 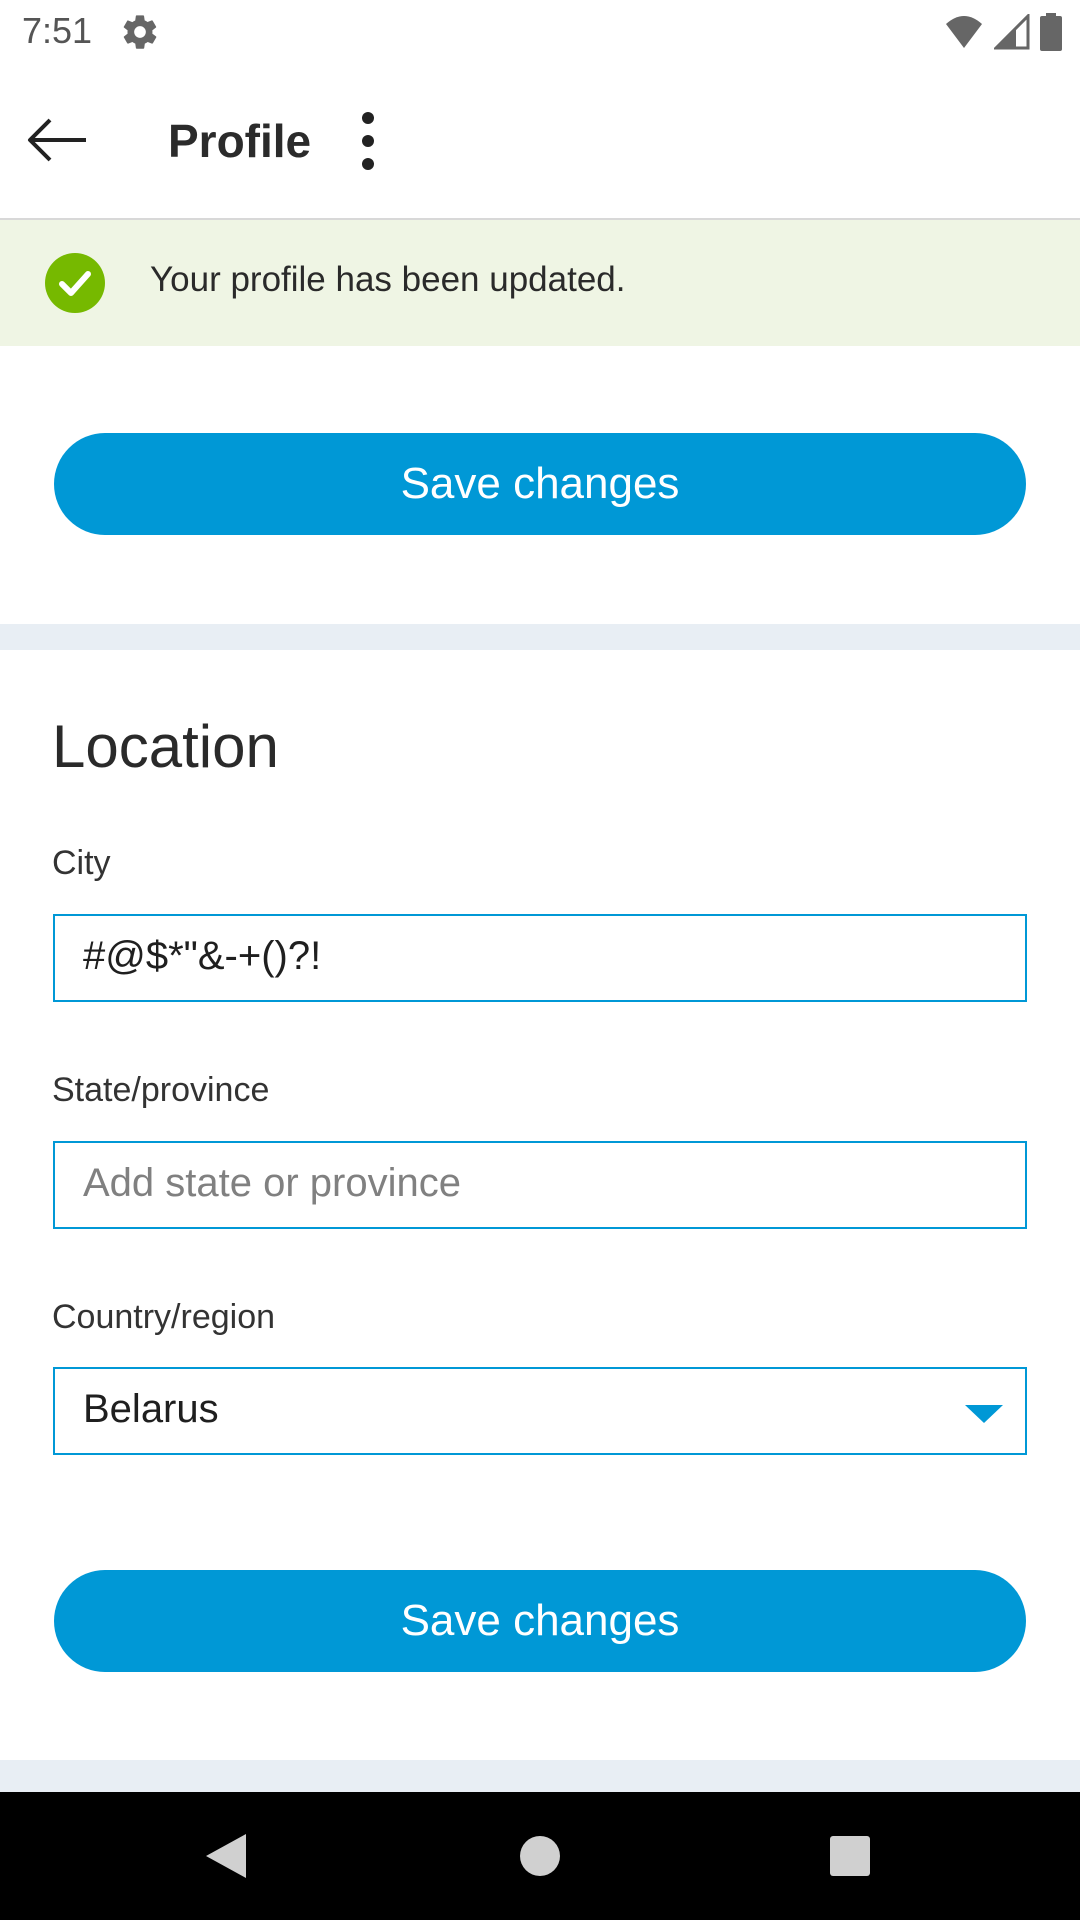 I want to click on system-nav-bar, so click(x=540, y=1856).